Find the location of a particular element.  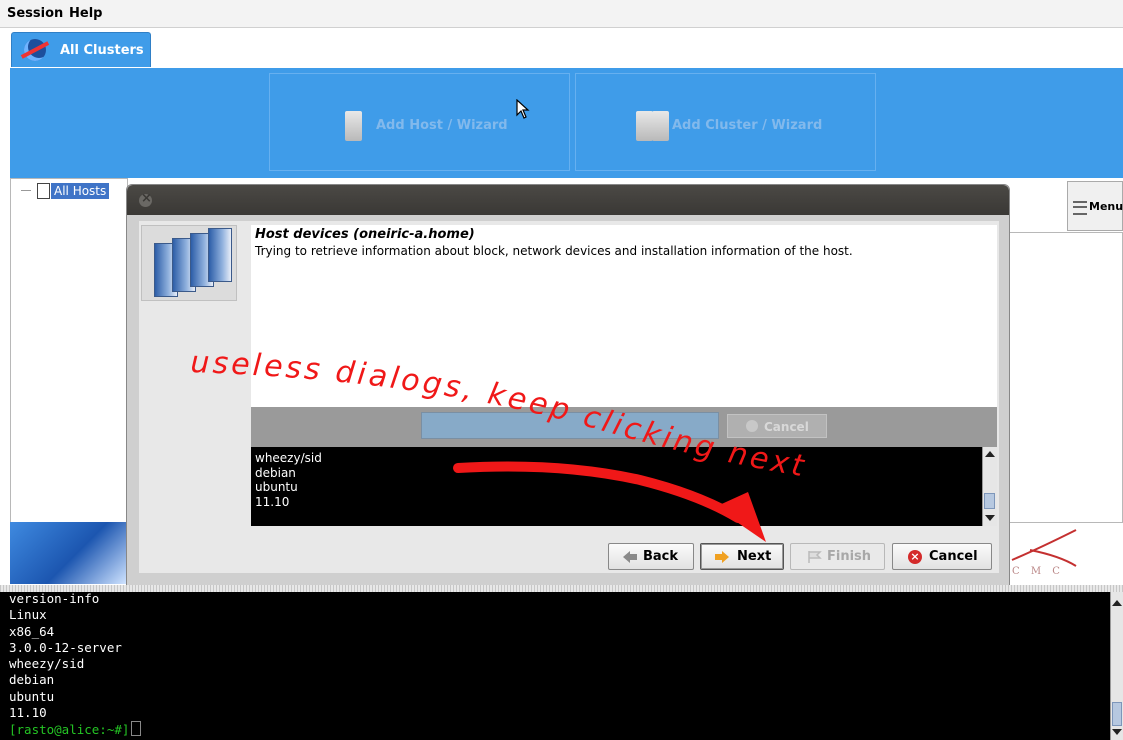

terminal-line: x86_64 is located at coordinates (32, 631).